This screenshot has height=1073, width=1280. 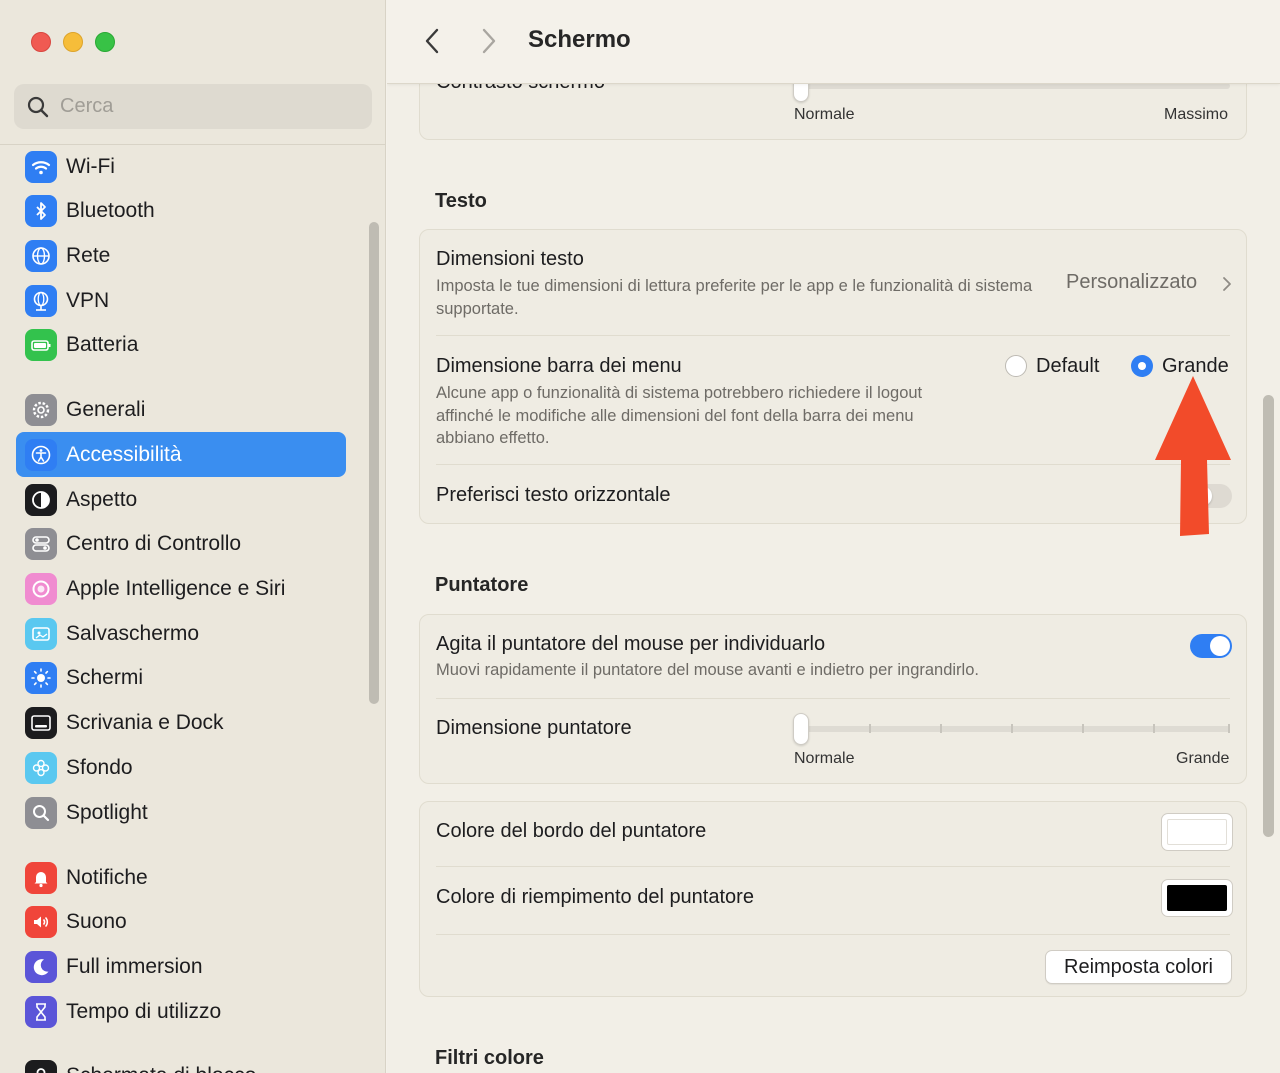 What do you see at coordinates (801, 729) in the screenshot?
I see `slider-knob` at bounding box center [801, 729].